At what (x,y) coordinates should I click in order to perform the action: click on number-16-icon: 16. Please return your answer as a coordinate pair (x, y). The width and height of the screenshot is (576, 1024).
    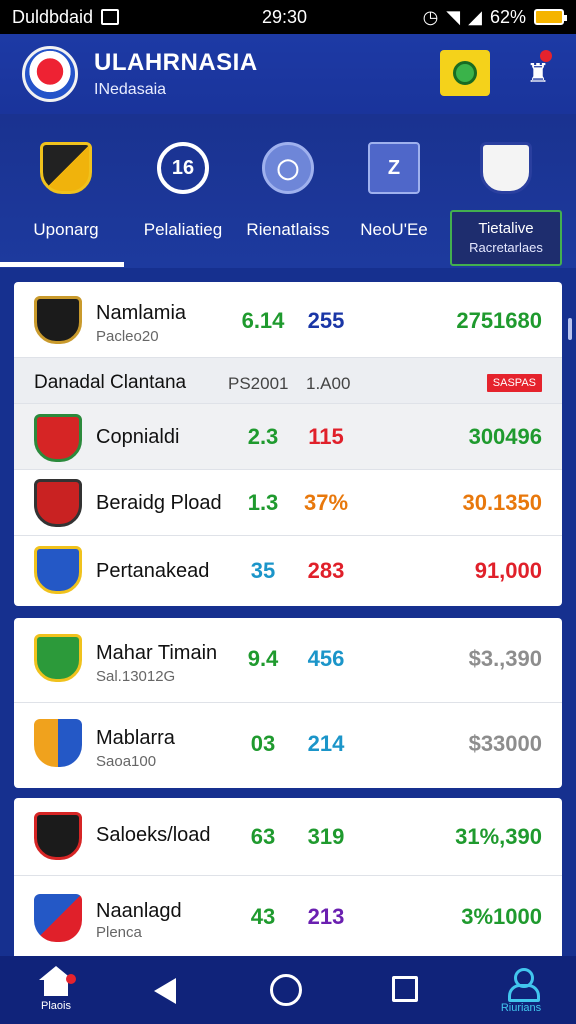
    Looking at the image, I should click on (183, 168).